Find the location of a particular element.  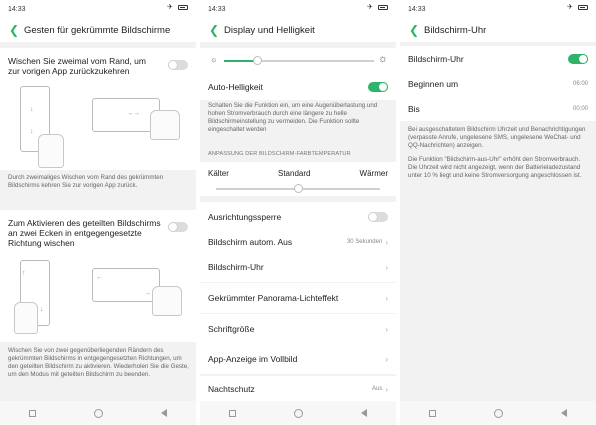

screen-clock-toggle-row: Bildschirm-Uhr is located at coordinates (498, 58).